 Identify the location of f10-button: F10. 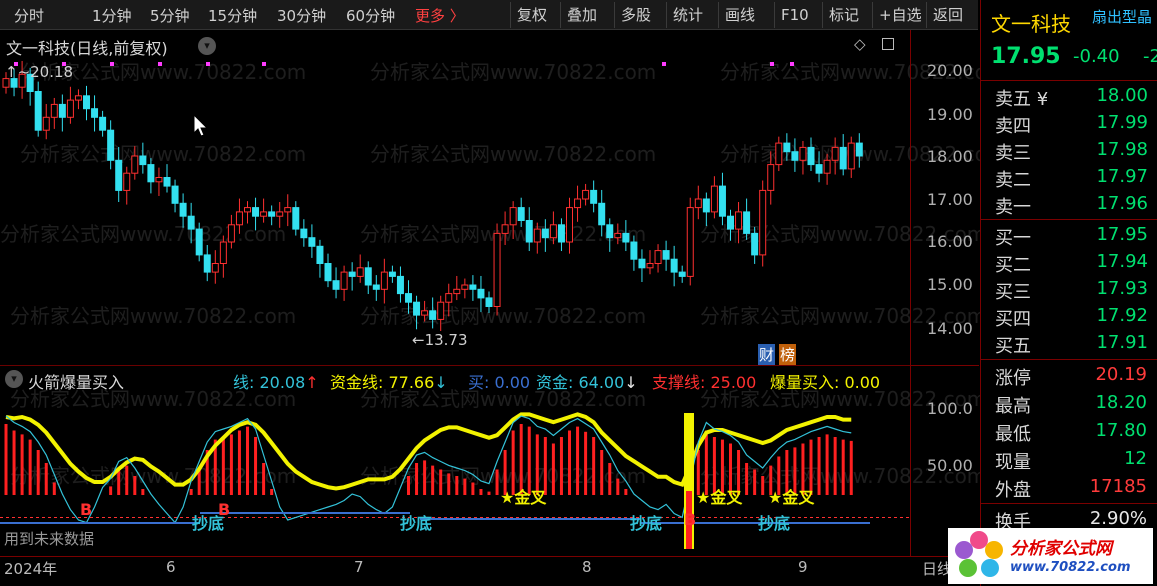
(794, 15).